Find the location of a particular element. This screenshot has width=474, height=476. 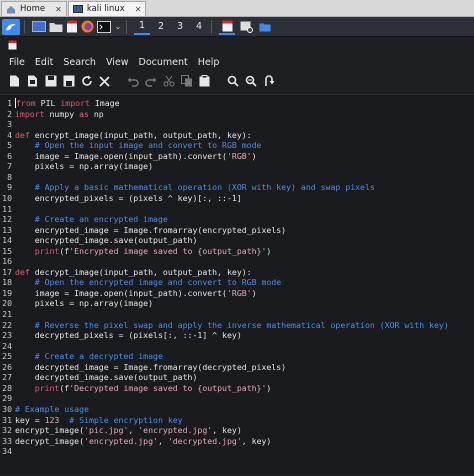

line-number: 25 is located at coordinates (7, 356).